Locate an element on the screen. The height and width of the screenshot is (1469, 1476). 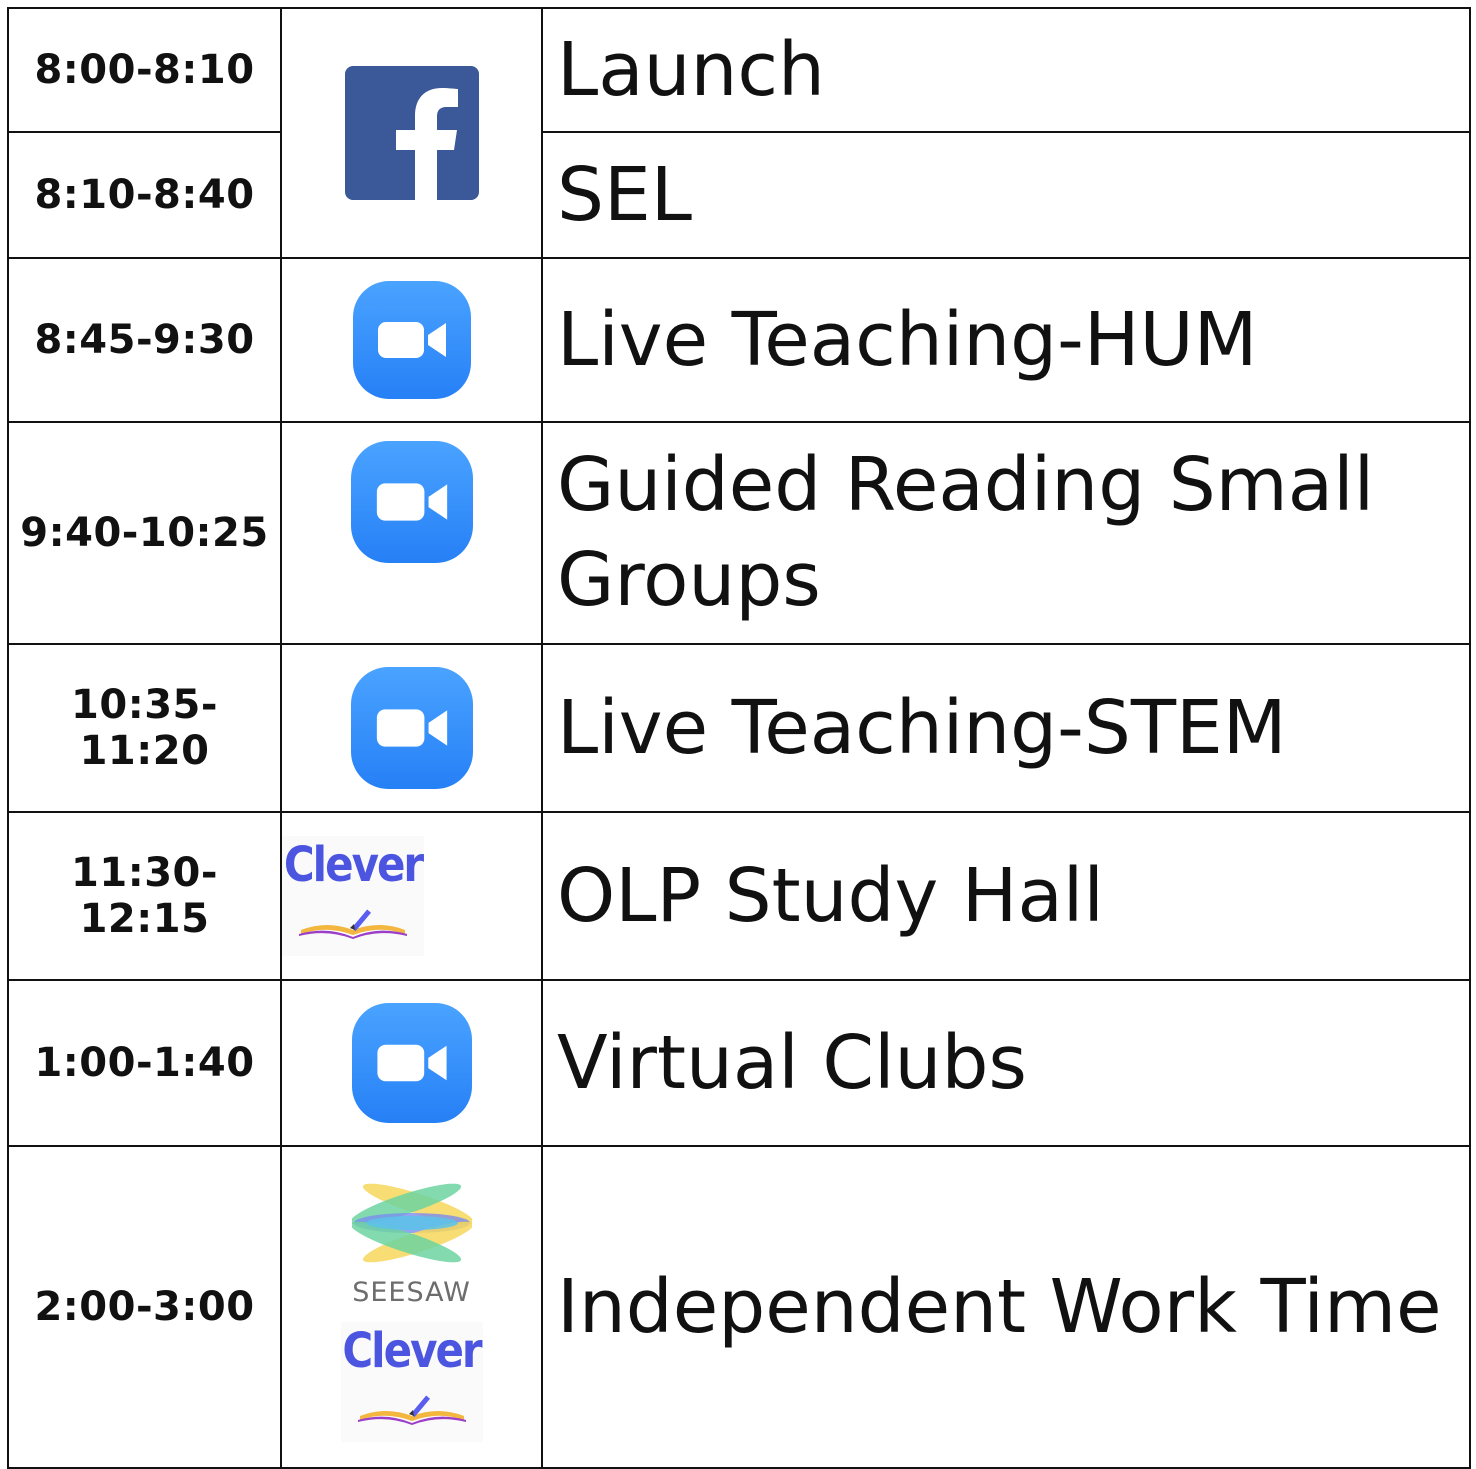
schedule-row: 8:45-9:30 Live Teaching-HUM is located at coordinates (739, 340).